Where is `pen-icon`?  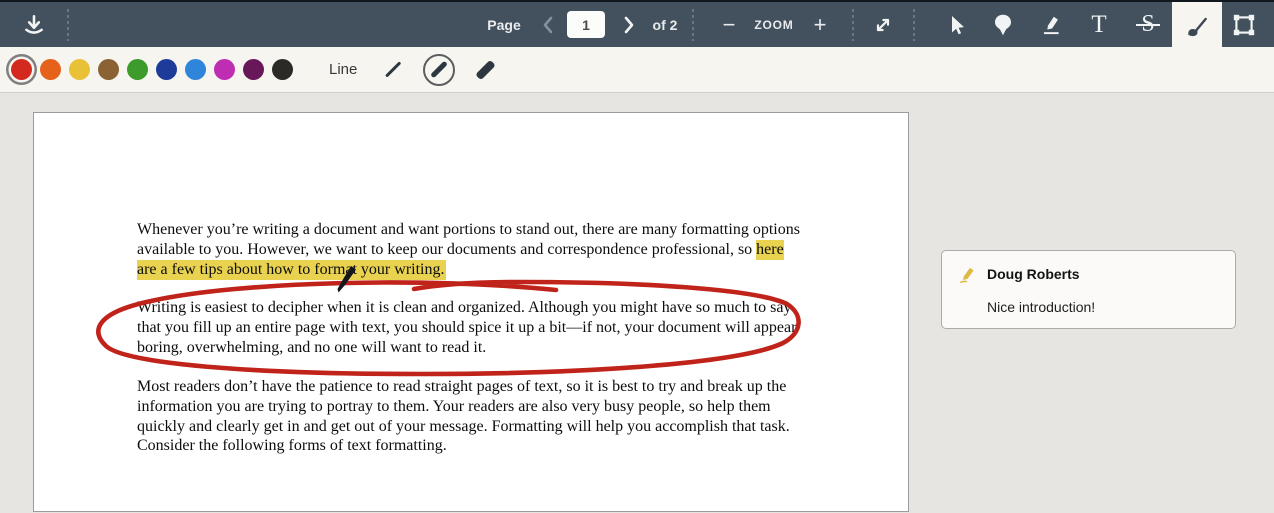
pen-icon is located at coordinates (967, 275).